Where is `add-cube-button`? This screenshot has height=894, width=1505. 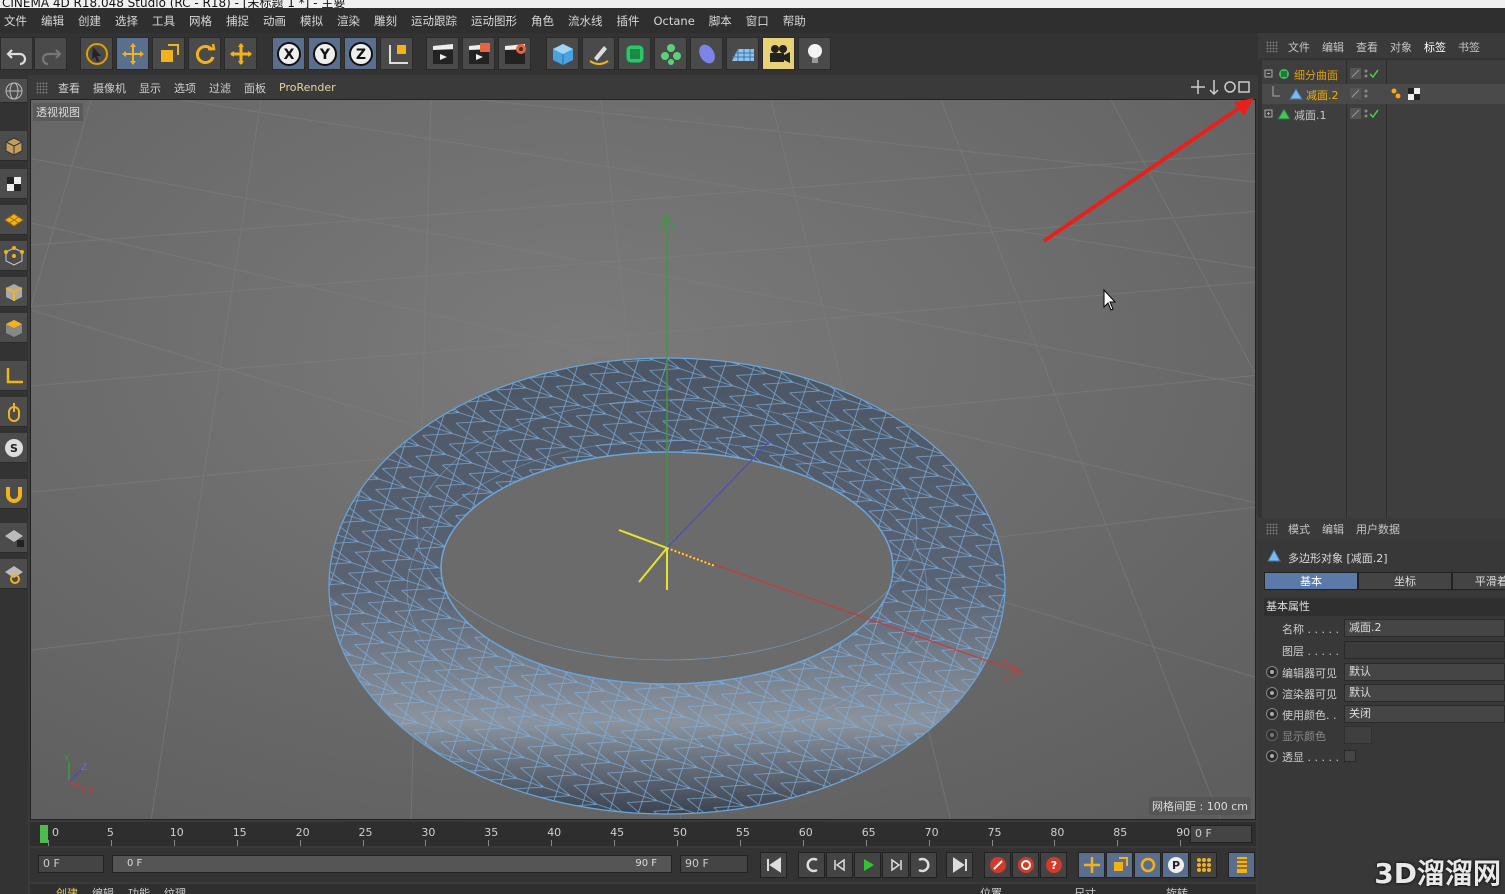
add-cube-button is located at coordinates (562, 53).